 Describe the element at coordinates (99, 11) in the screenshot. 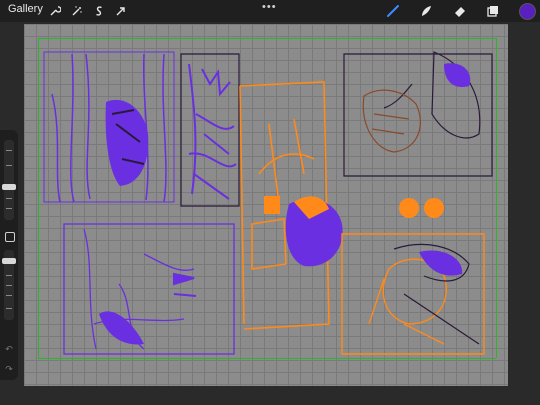

I see `selection-s-icon` at that location.